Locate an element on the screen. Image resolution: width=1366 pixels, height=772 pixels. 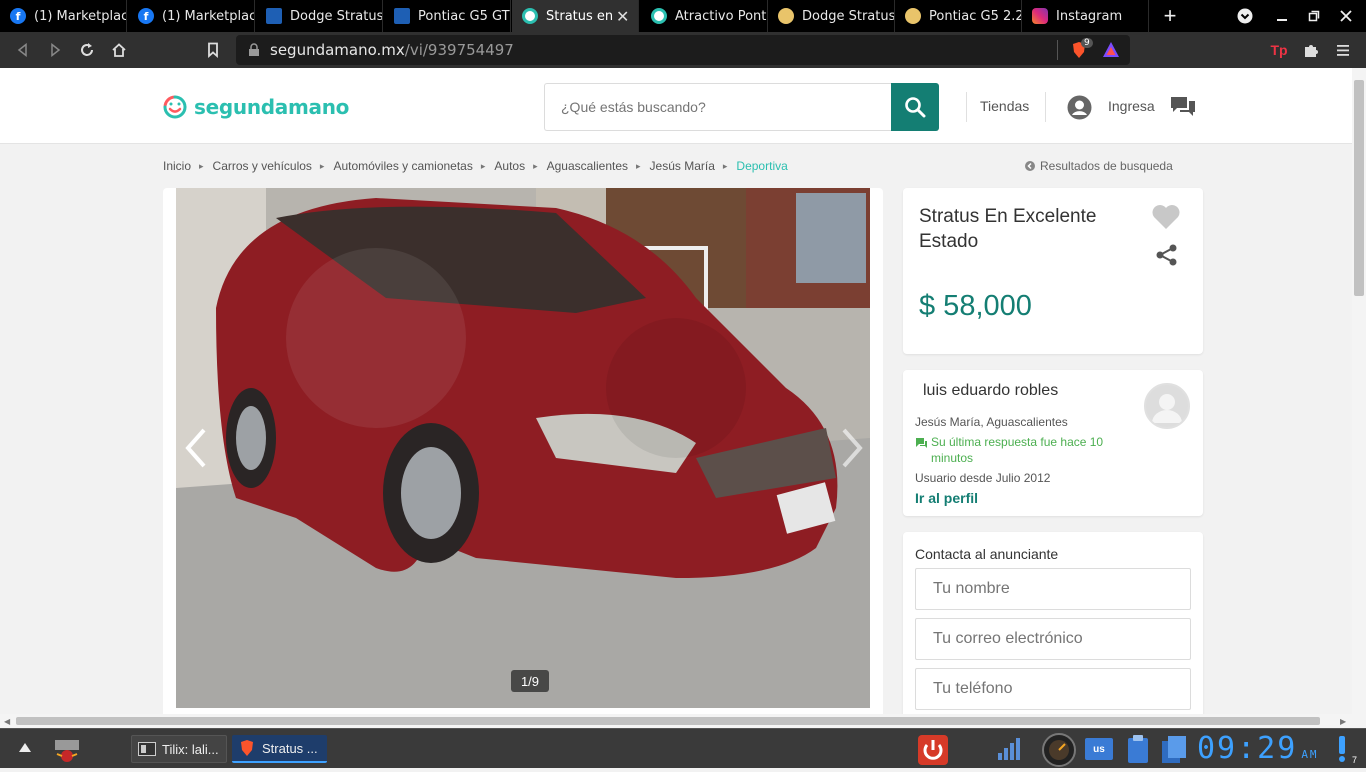
tab-marketplace-1: f (1) Marketplace is located at coordinates (63, 16).